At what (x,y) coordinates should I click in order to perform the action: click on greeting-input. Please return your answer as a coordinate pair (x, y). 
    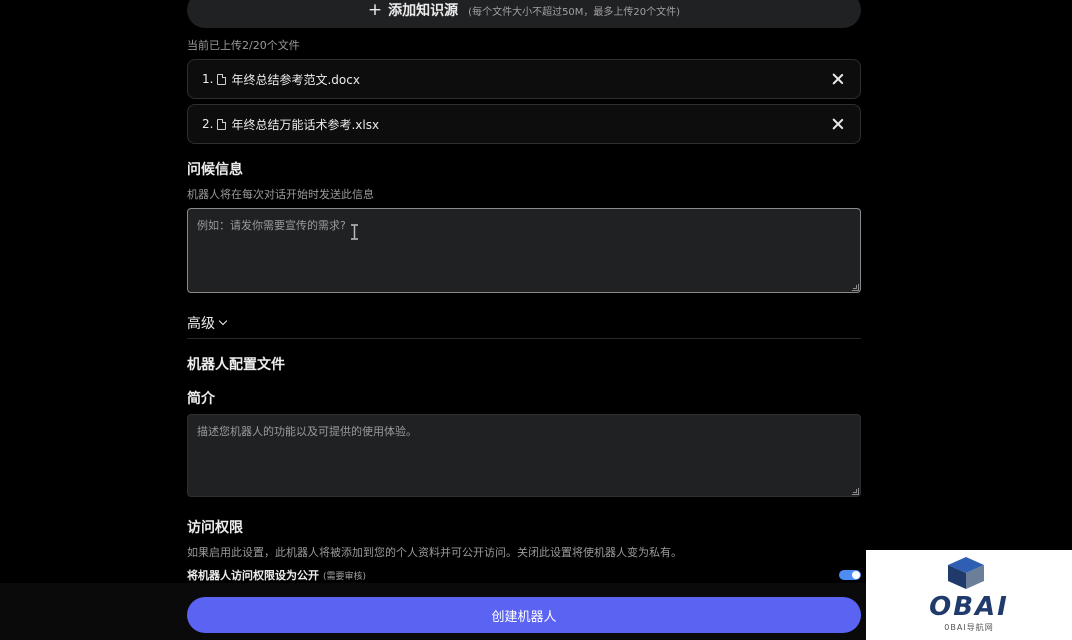
    Looking at the image, I should click on (524, 250).